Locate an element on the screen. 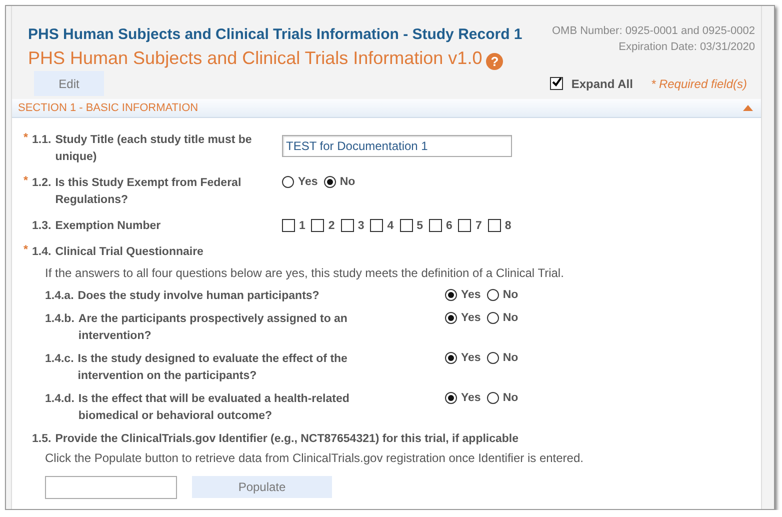  field-number: 1.3. is located at coordinates (42, 226).